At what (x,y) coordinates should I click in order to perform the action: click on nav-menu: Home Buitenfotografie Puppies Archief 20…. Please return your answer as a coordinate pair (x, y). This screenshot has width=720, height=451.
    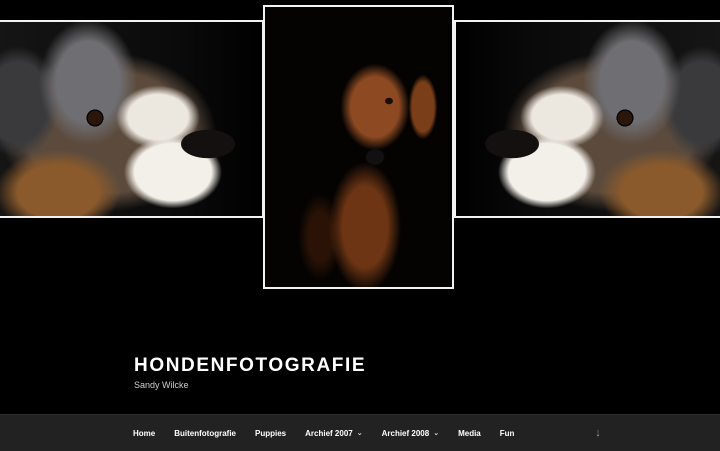
    Looking at the image, I should click on (333, 433).